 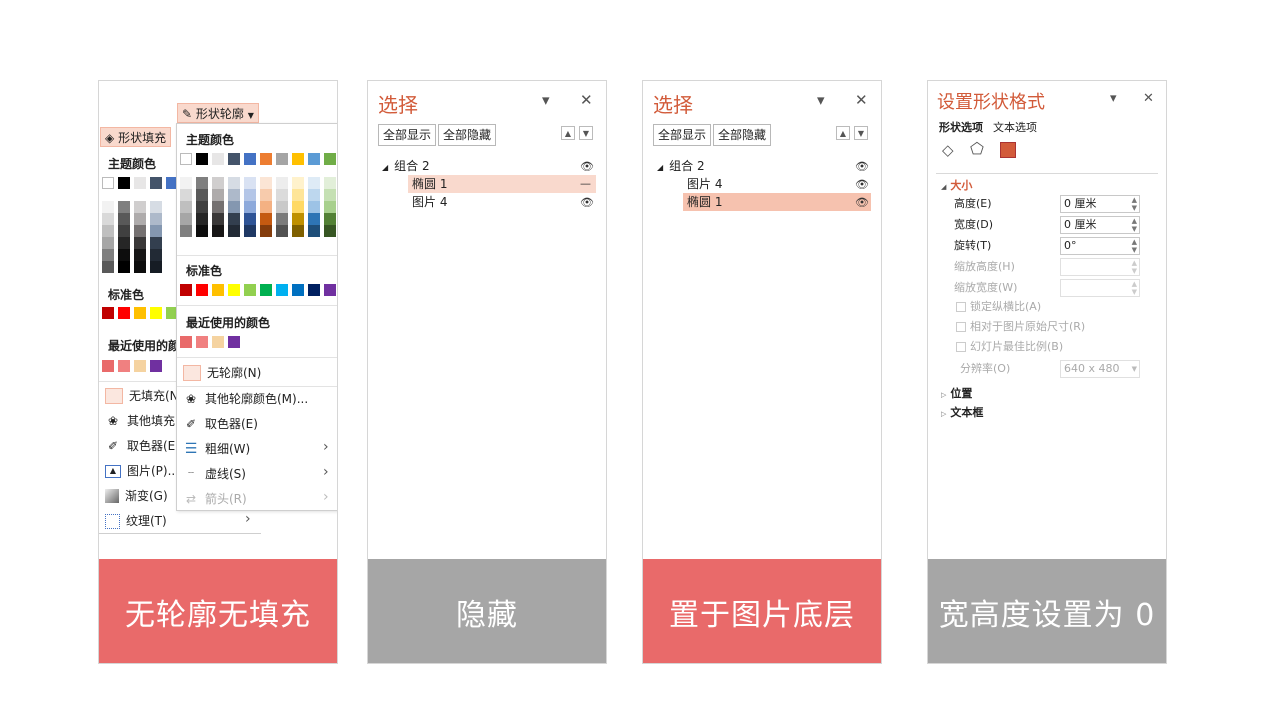 What do you see at coordinates (956, 394) in the screenshot?
I see `section-position-header: ▷ 位置` at bounding box center [956, 394].